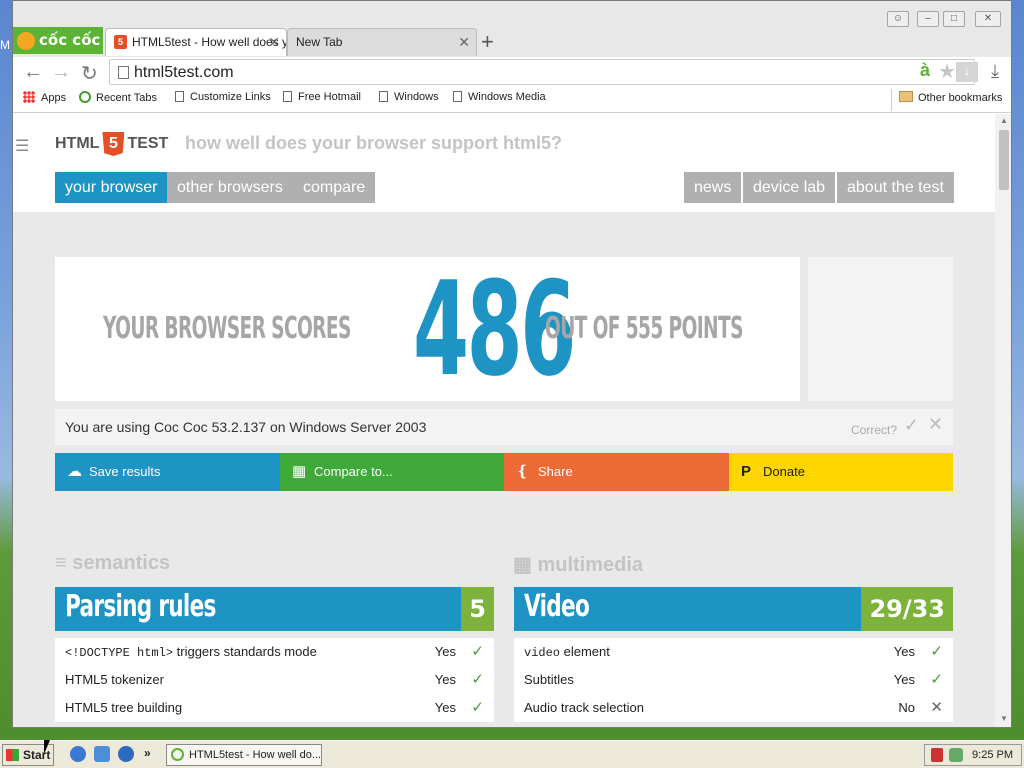 Image resolution: width=1024 pixels, height=768 pixels. What do you see at coordinates (445, 679) in the screenshot?
I see `test-result: Yes` at bounding box center [445, 679].